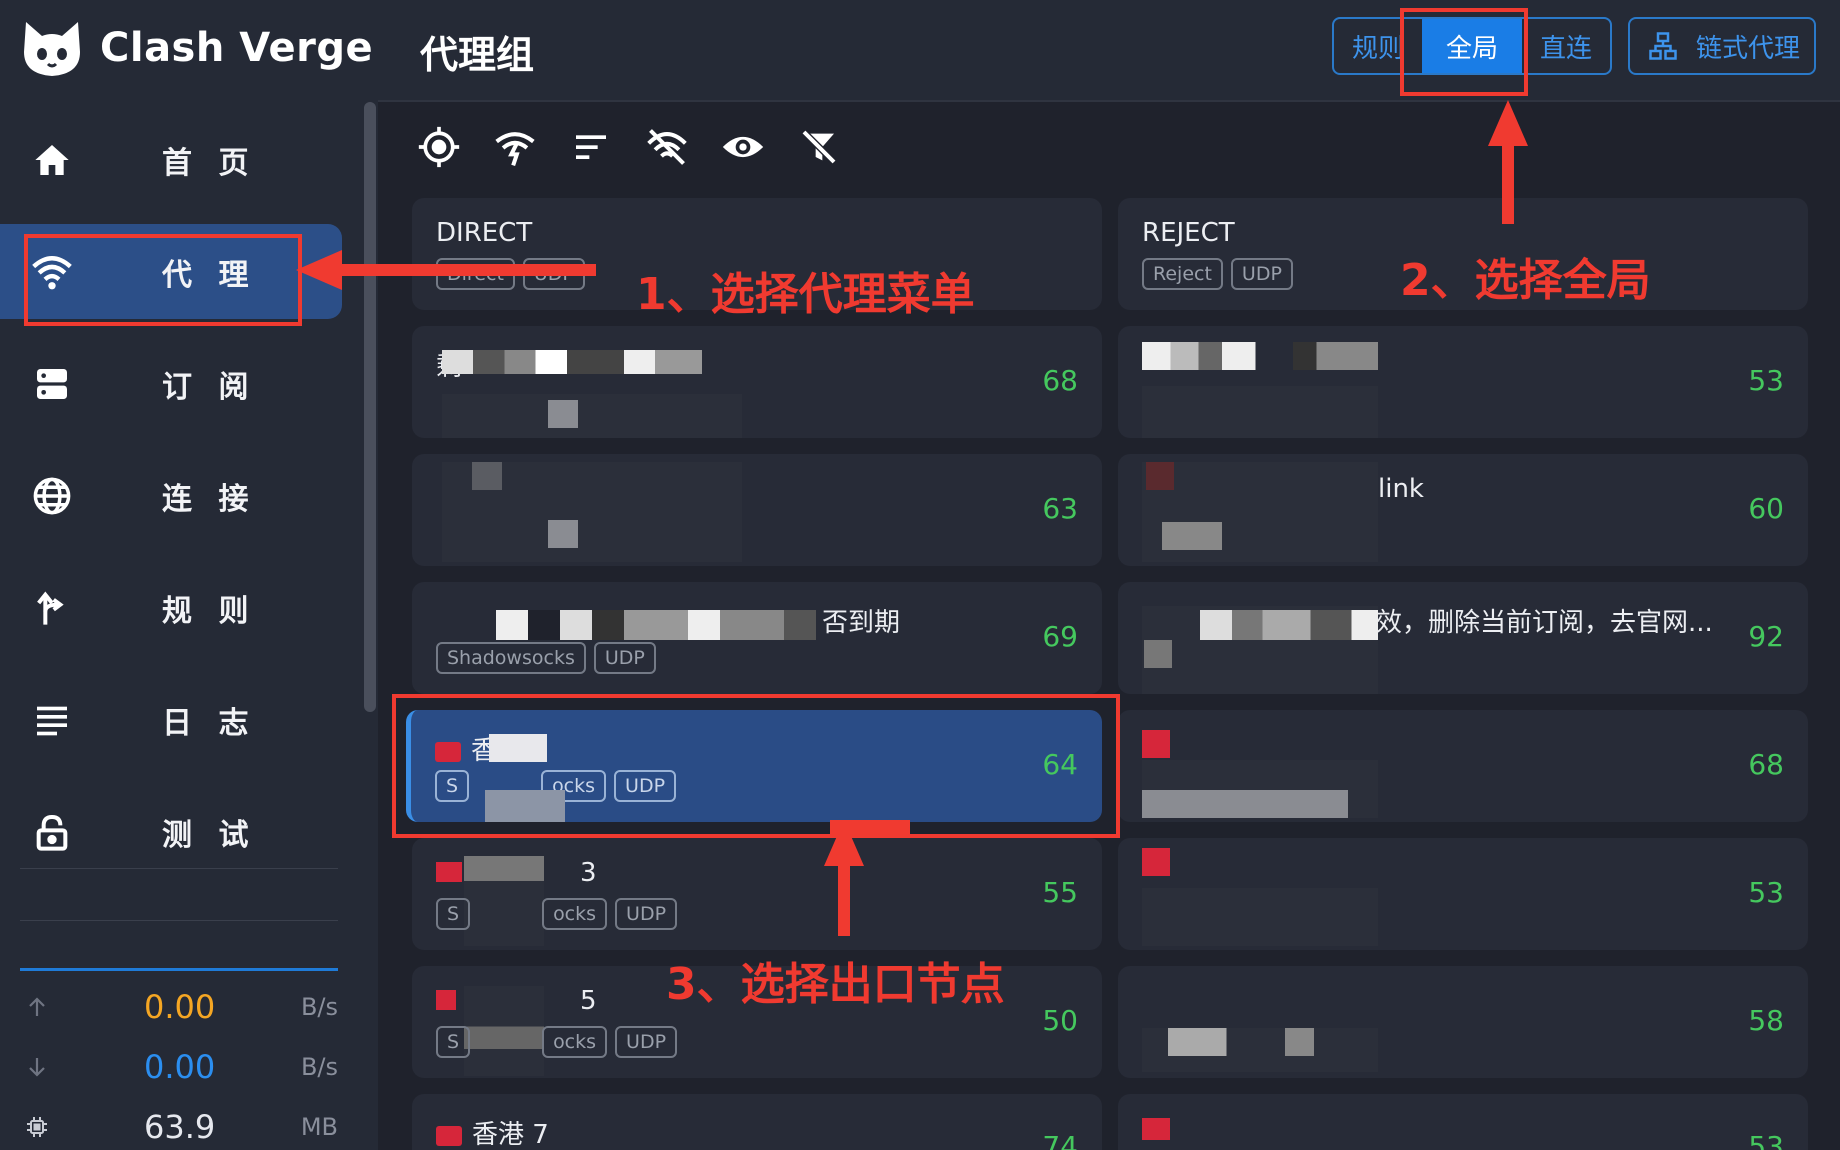  I want to click on proxy-toolbar, so click(629, 147).